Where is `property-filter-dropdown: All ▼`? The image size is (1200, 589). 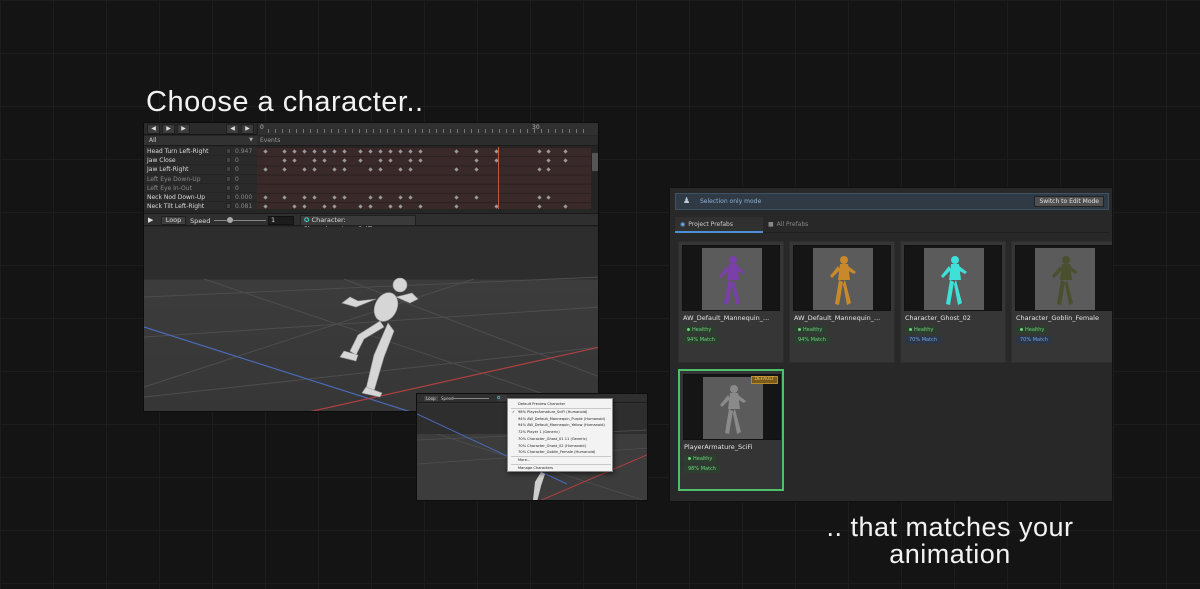
property-filter-dropdown: All ▼ is located at coordinates (200, 141).